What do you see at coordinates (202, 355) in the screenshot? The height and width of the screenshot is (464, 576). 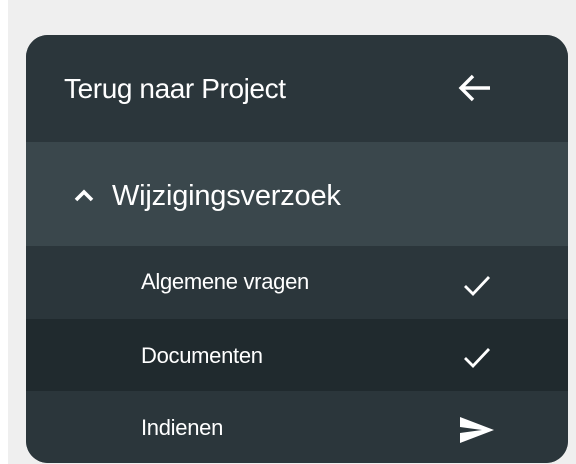 I see `nav-item-label: Documenten` at bounding box center [202, 355].